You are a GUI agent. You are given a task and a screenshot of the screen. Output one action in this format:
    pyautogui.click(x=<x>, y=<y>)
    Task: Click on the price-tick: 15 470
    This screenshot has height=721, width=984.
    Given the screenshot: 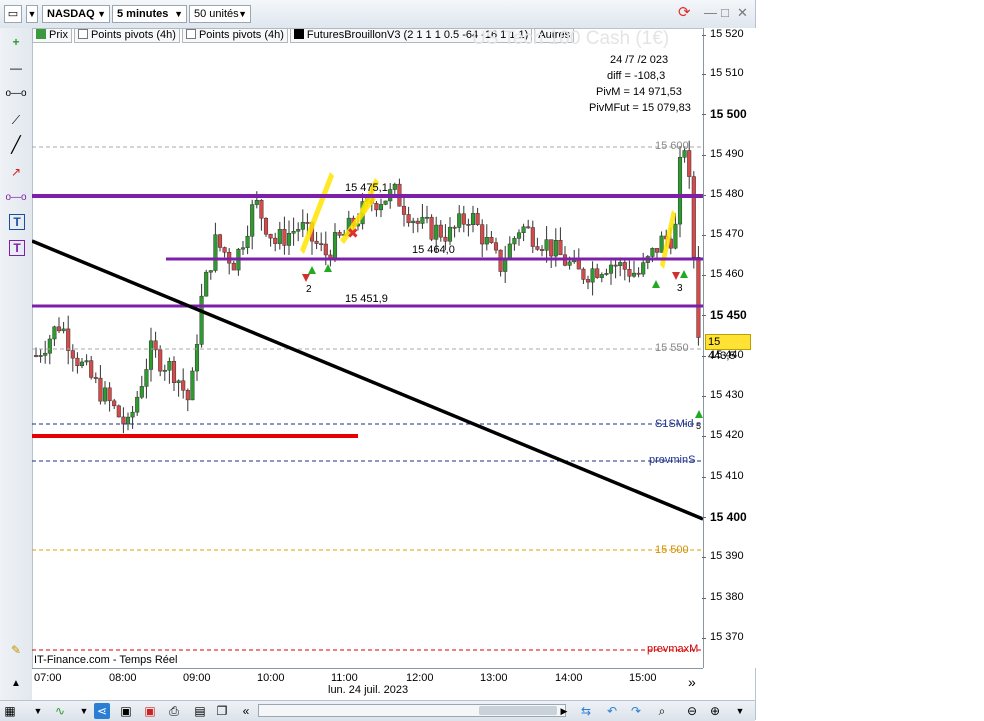 What is the action you would take?
    pyautogui.click(x=723, y=234)
    